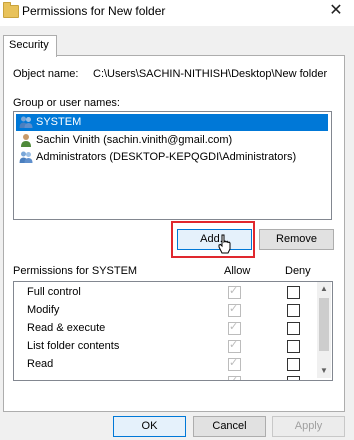 The image size is (354, 440). I want to click on permission-row-full-control: Full control, so click(164, 292).